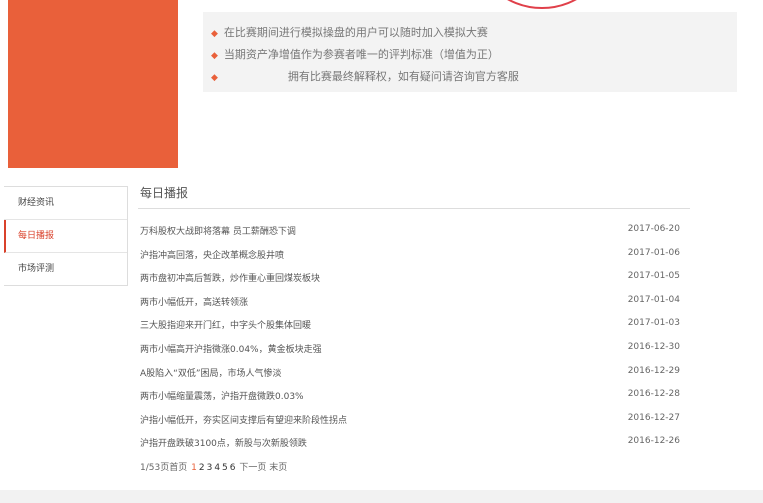 Image resolution: width=763 pixels, height=503 pixels. Describe the element at coordinates (410, 278) in the screenshot. I see `news-row: 两市盘初冲高后暂跌，炒作重心重回煤炭板块 2017-01-05` at that location.